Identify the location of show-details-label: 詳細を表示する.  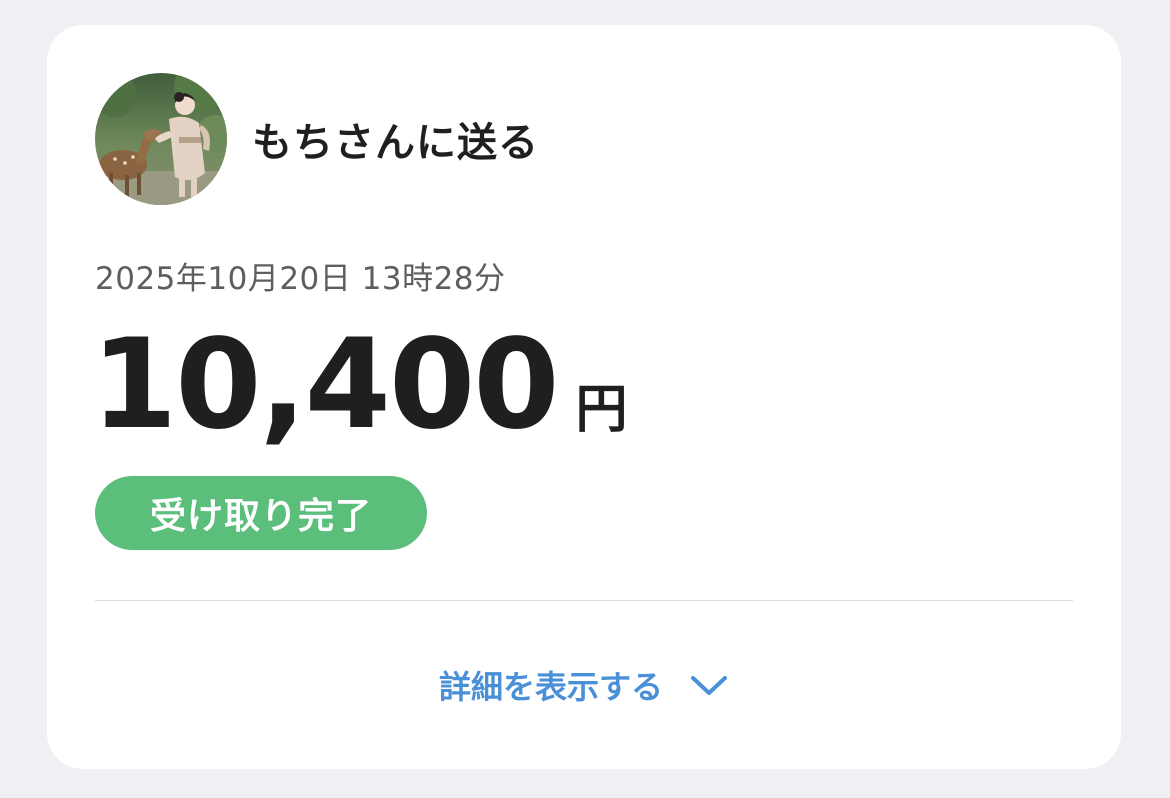
(550, 687).